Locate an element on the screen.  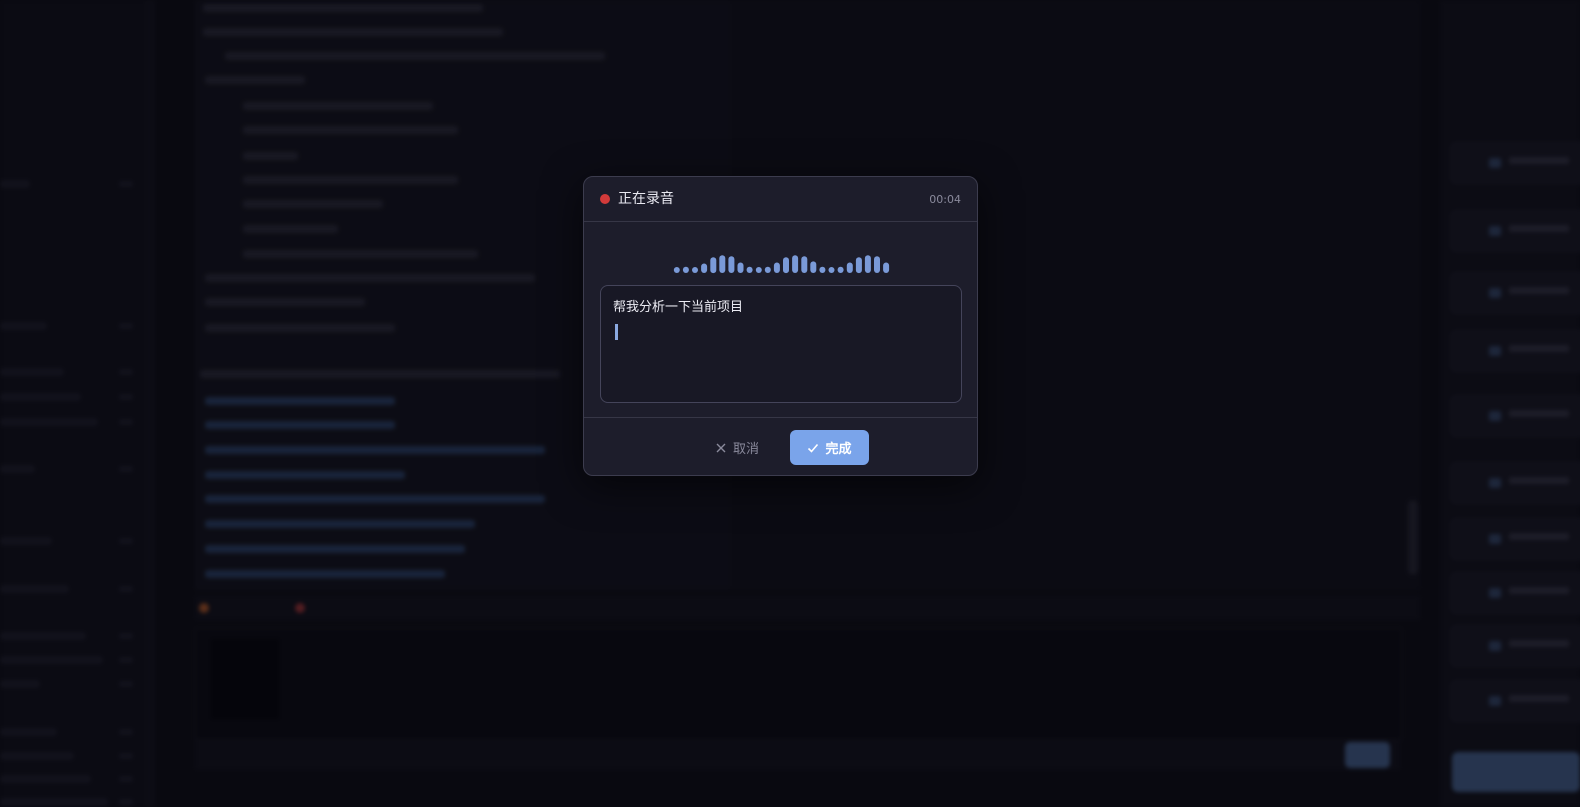
transcript-text: 帮我分析一下当前项目 is located at coordinates (678, 307).